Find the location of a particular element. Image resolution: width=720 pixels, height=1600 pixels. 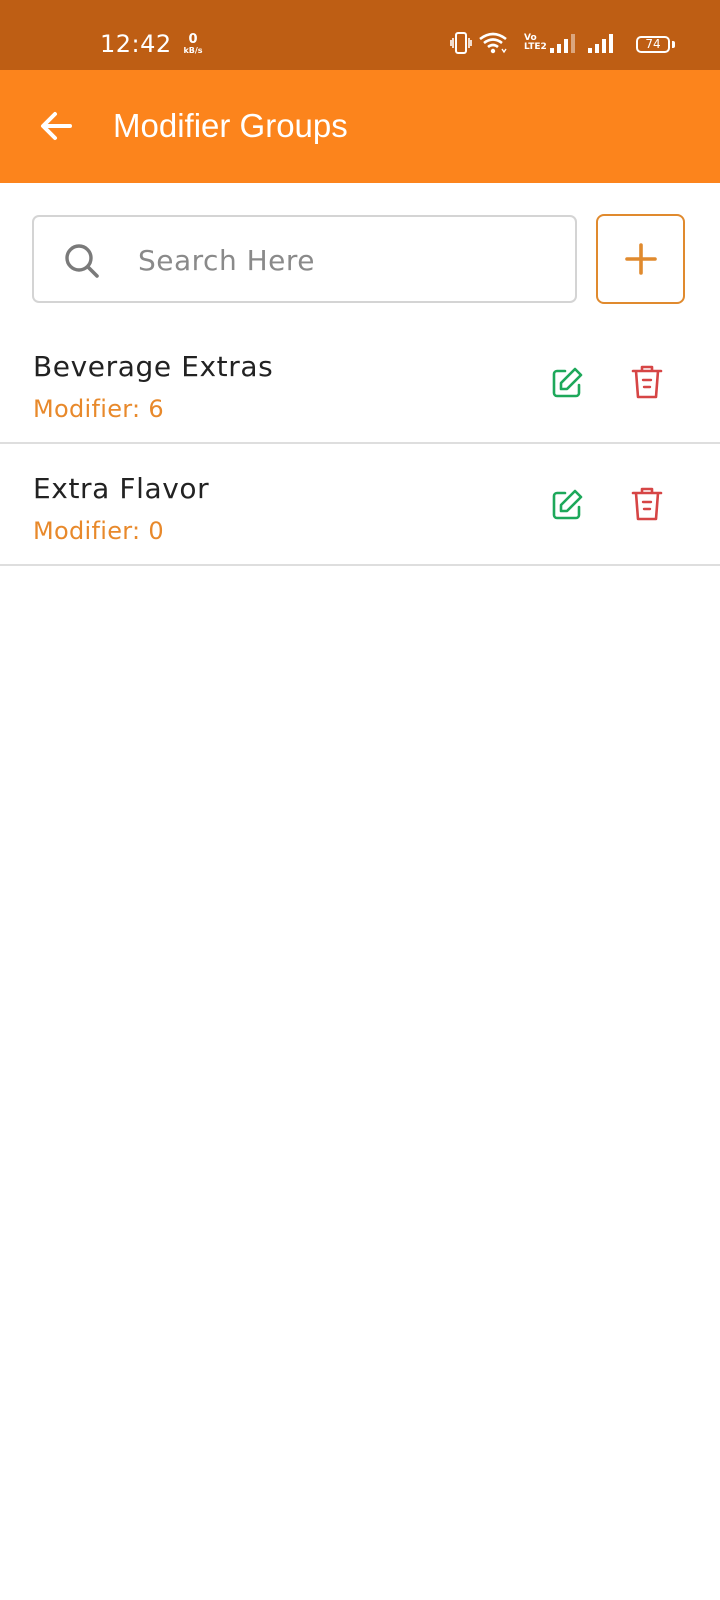

modifier-count: Modifier: 6 is located at coordinates (98, 409).